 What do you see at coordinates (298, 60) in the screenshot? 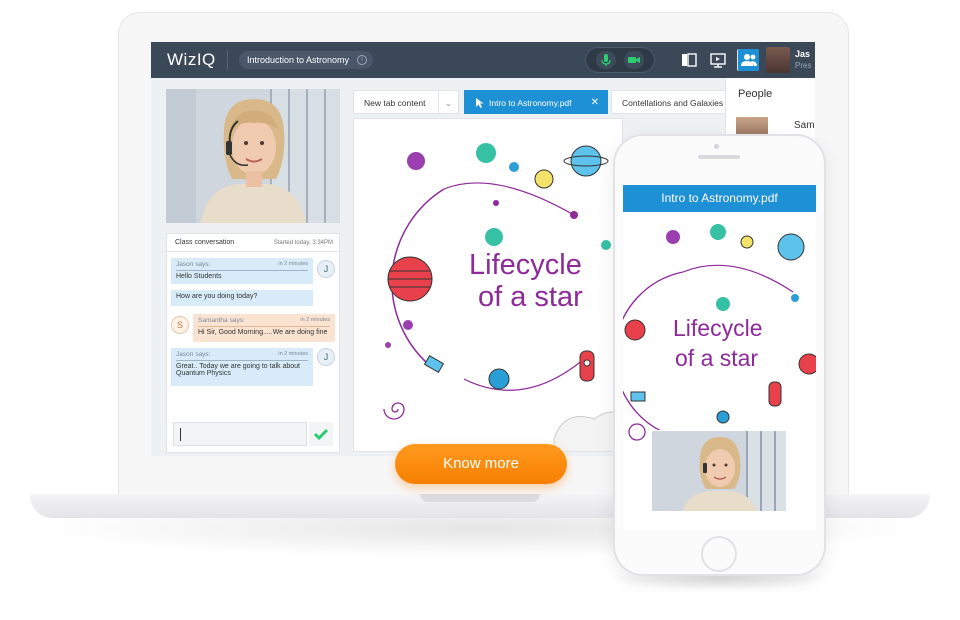
I see `course-title: Introduction to Astronomy` at bounding box center [298, 60].